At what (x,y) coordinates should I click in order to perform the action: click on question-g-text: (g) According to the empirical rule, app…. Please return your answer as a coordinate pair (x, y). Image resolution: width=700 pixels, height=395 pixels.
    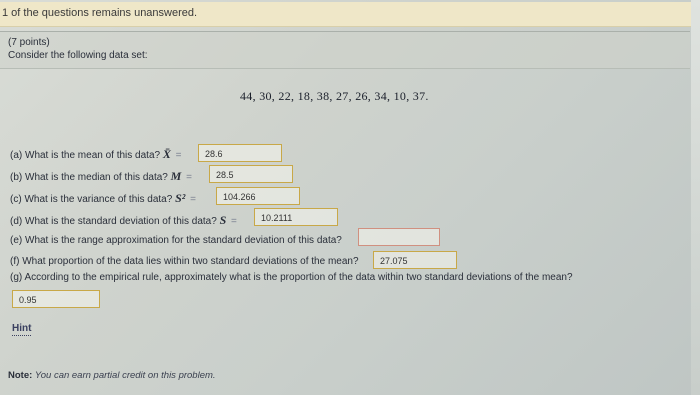
    Looking at the image, I should click on (291, 277).